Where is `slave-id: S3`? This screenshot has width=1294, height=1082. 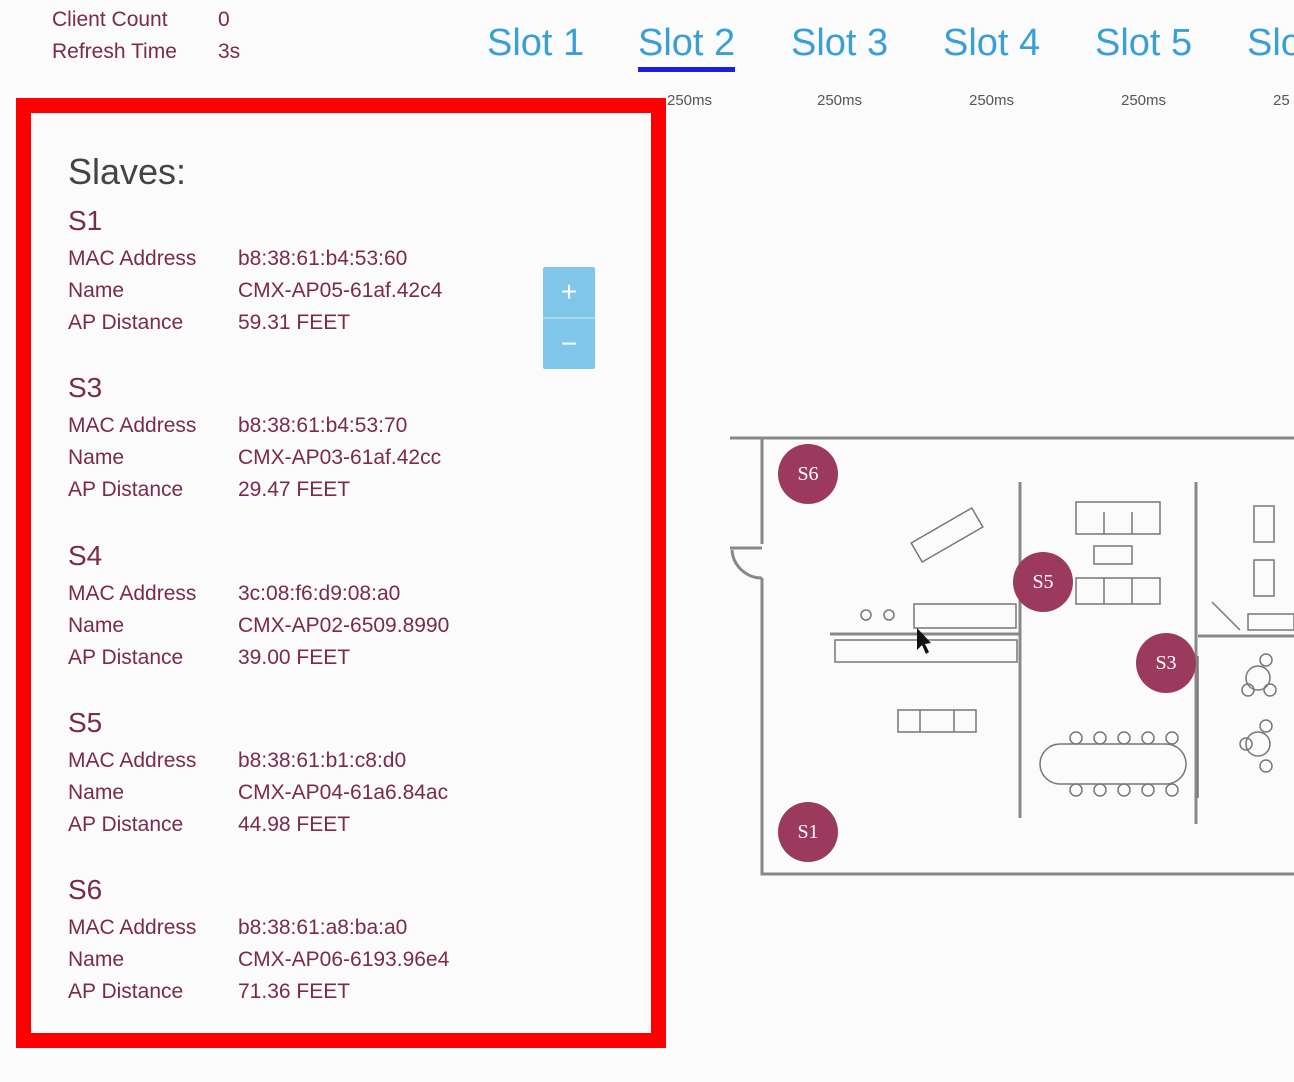
slave-id: S3 is located at coordinates (85, 387).